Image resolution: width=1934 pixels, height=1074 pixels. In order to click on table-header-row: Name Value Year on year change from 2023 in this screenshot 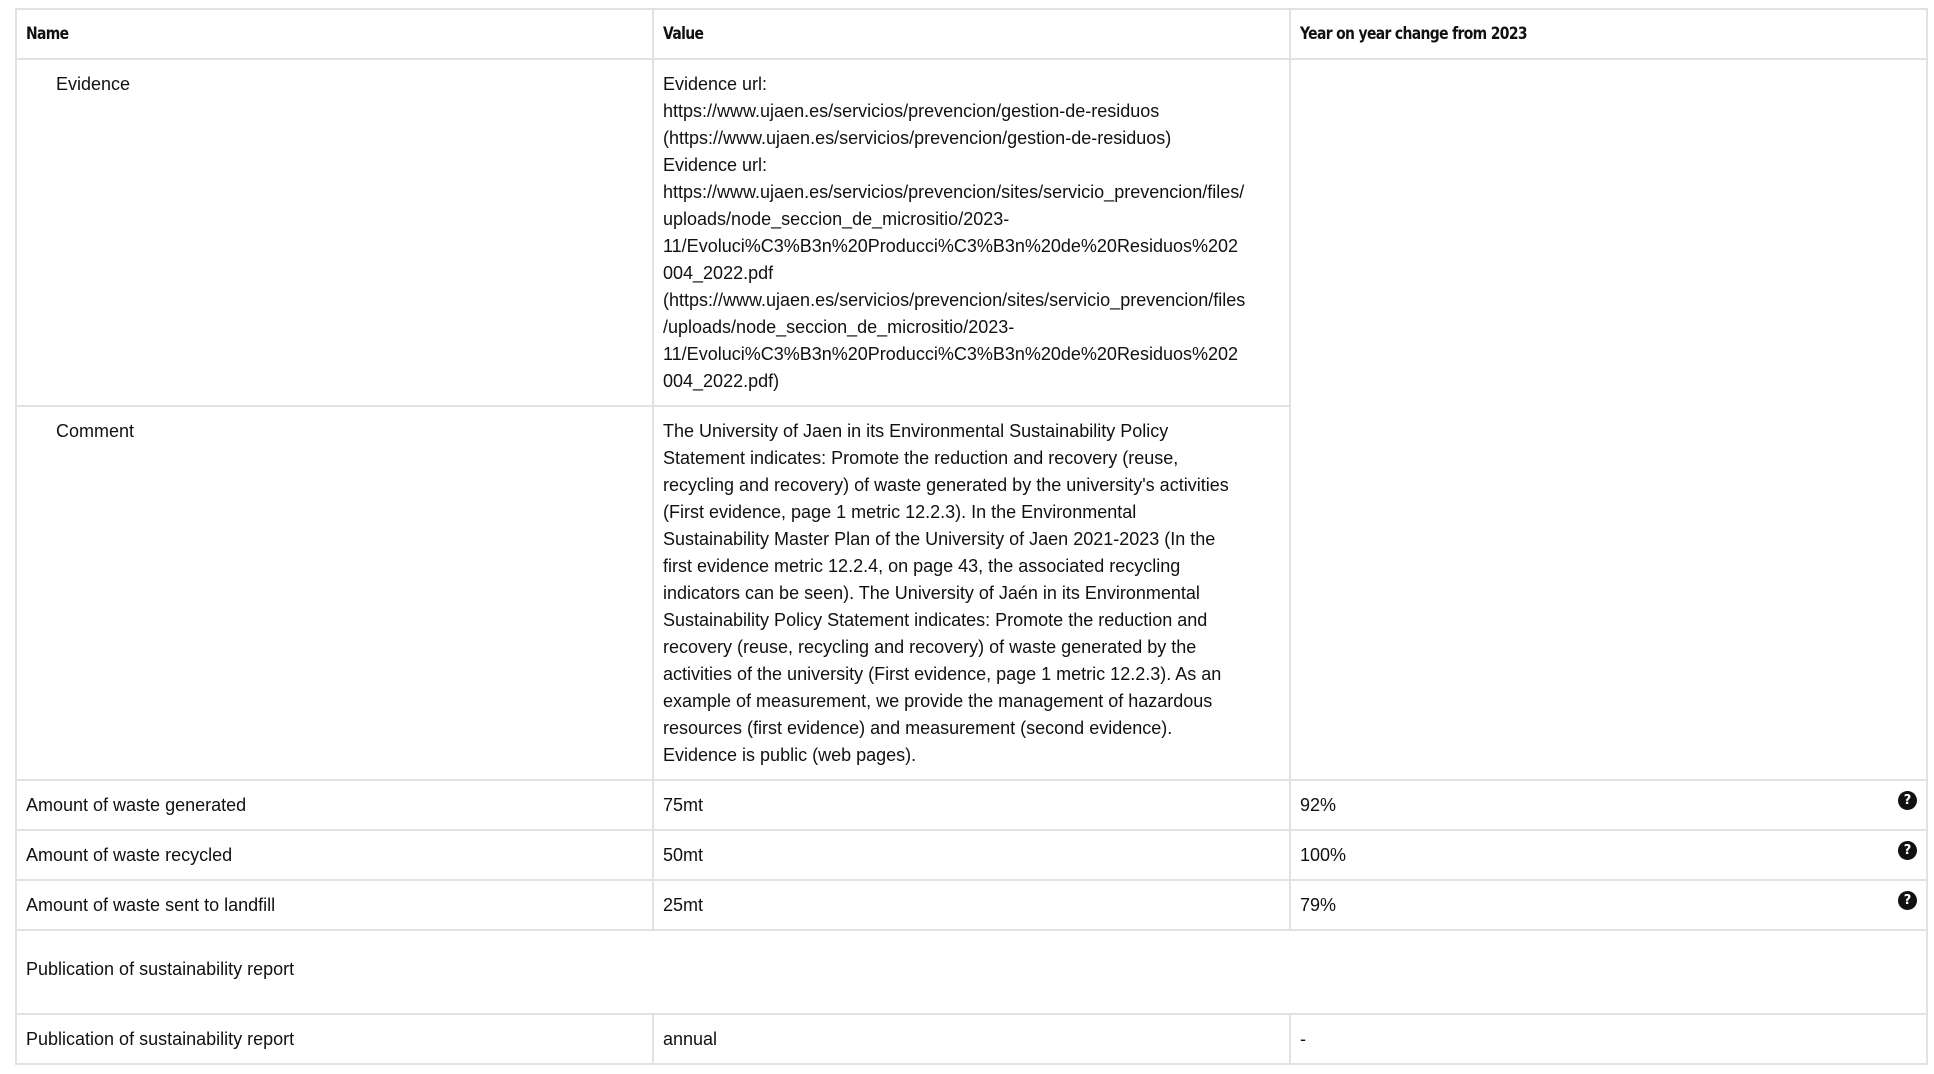, I will do `click(971, 34)`.